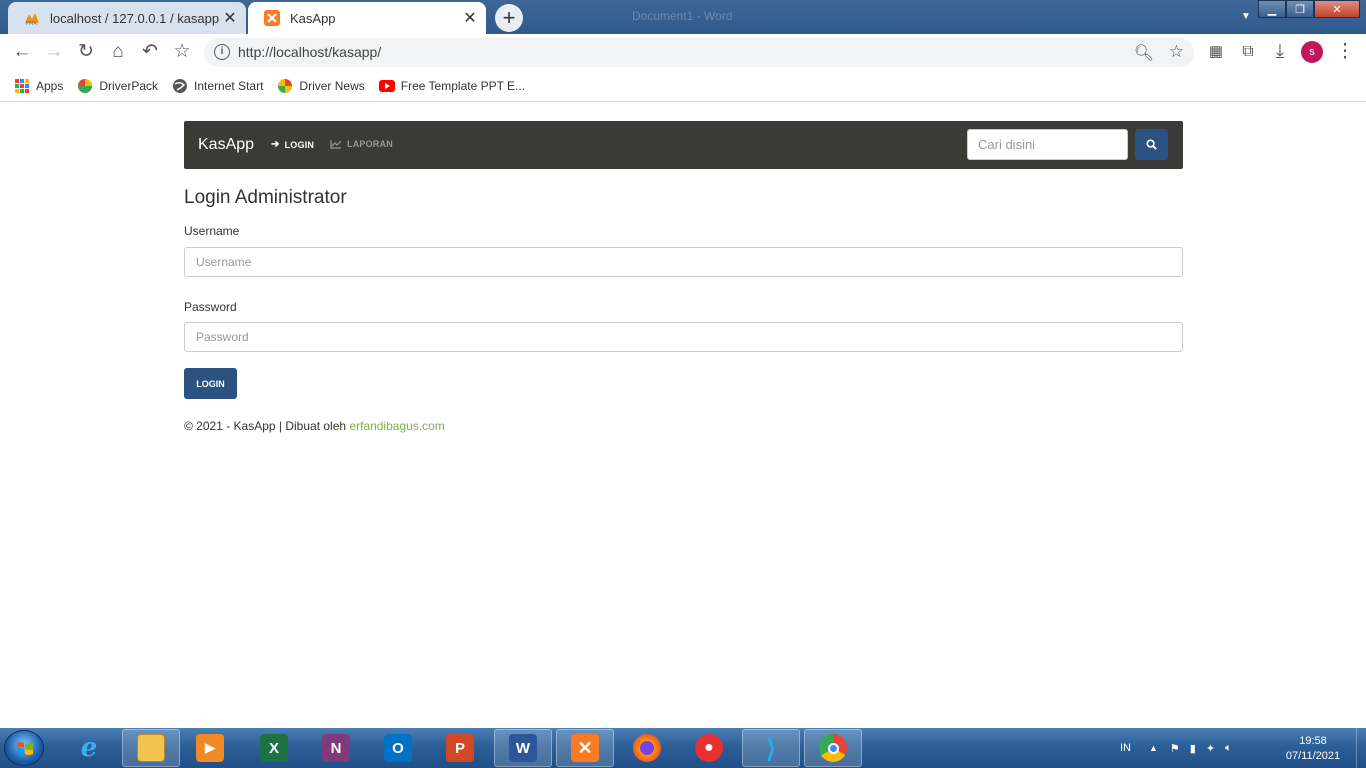 This screenshot has width=1366, height=768. Describe the element at coordinates (1313, 749) in the screenshot. I see `taskbar-clock: 19:58 07/11/2021` at that location.